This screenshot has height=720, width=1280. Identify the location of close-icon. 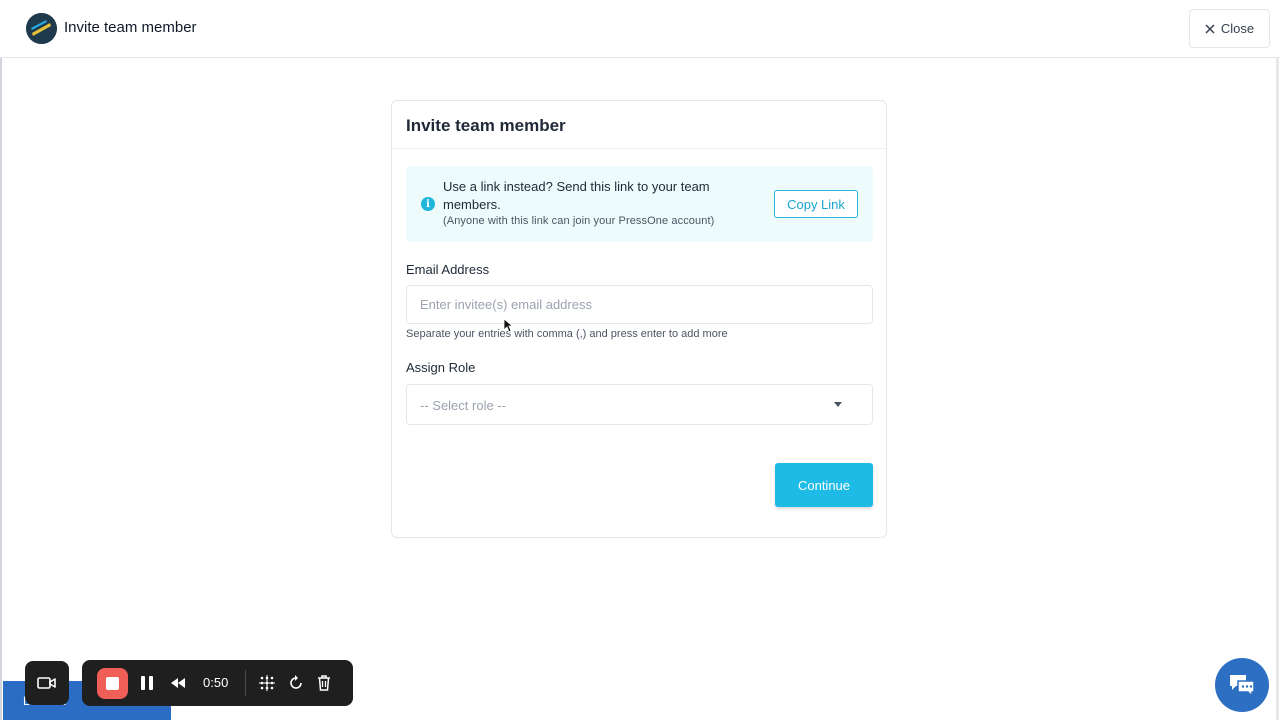
(1210, 28).